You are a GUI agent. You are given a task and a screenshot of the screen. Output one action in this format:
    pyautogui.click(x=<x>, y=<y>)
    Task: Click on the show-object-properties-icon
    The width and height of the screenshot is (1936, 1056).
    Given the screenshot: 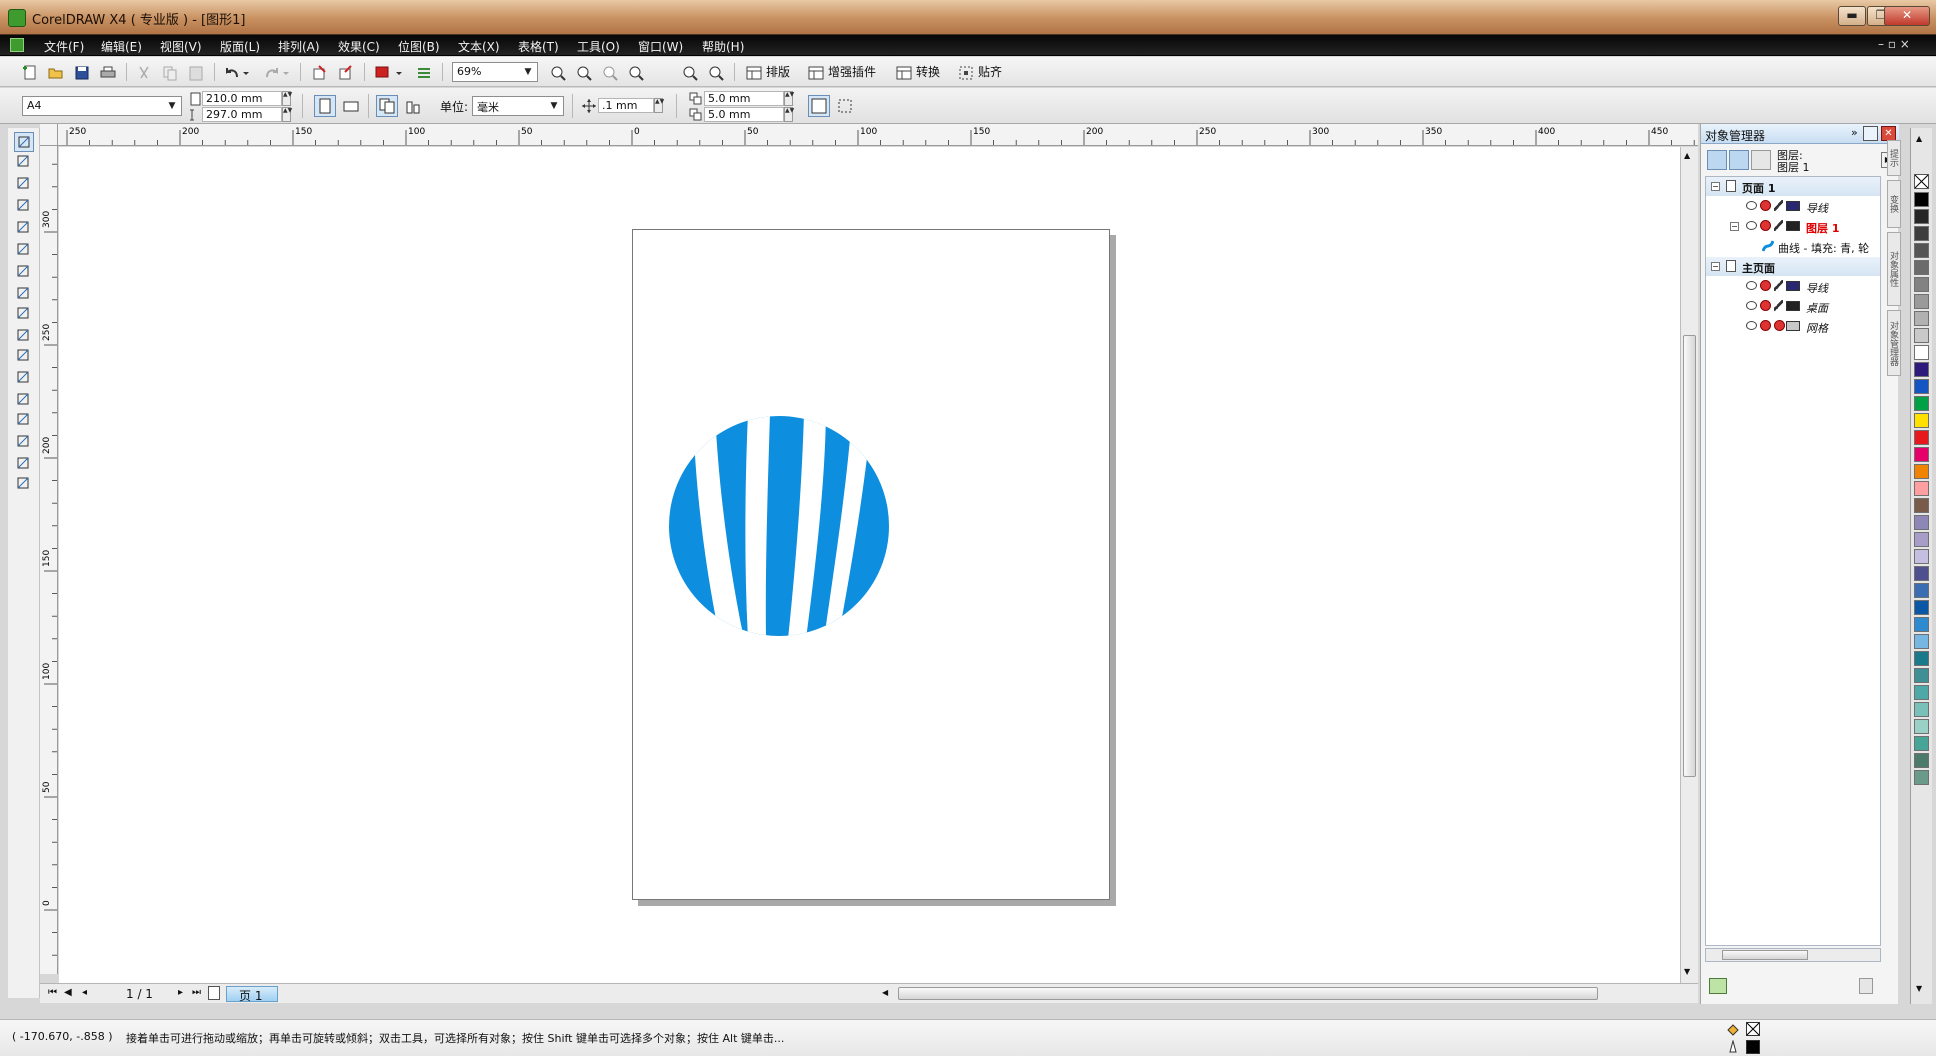 What is the action you would take?
    pyautogui.click(x=1739, y=160)
    